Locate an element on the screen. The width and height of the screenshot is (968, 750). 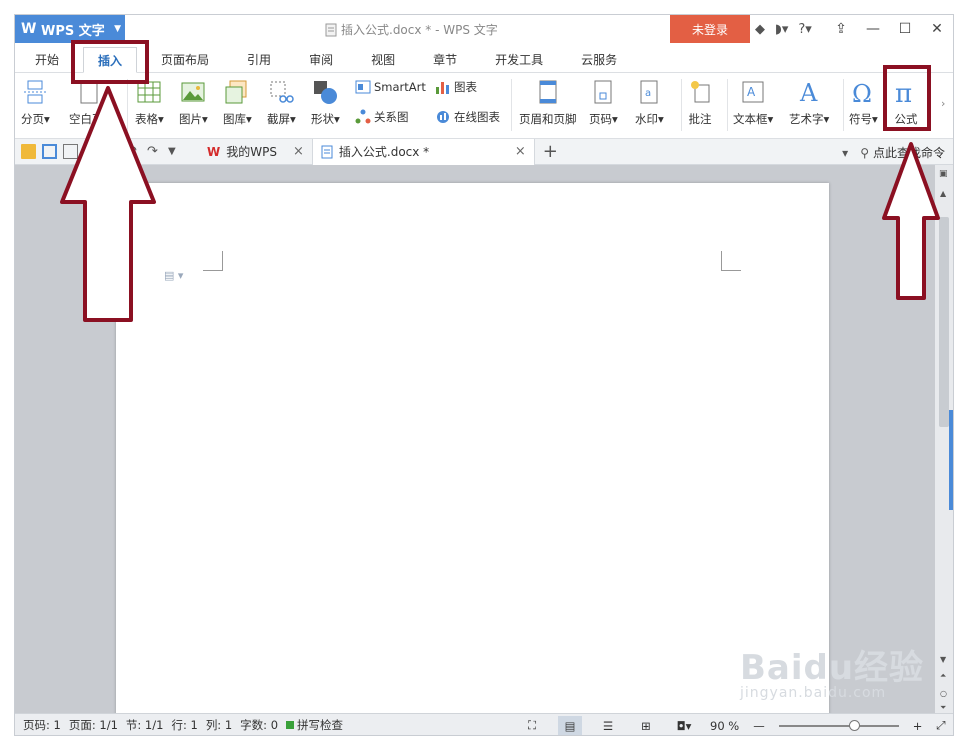
page-number-icon is located at coordinates (603, 92).